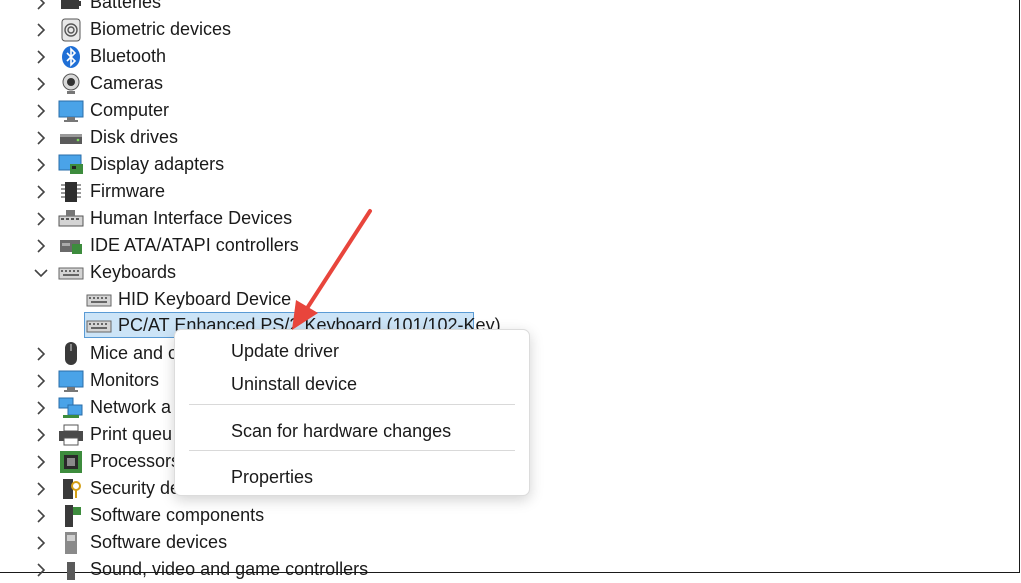 This screenshot has width=1021, height=583. Describe the element at coordinates (191, 218) in the screenshot. I see `tree-item-label: Human Interface Devices` at that location.